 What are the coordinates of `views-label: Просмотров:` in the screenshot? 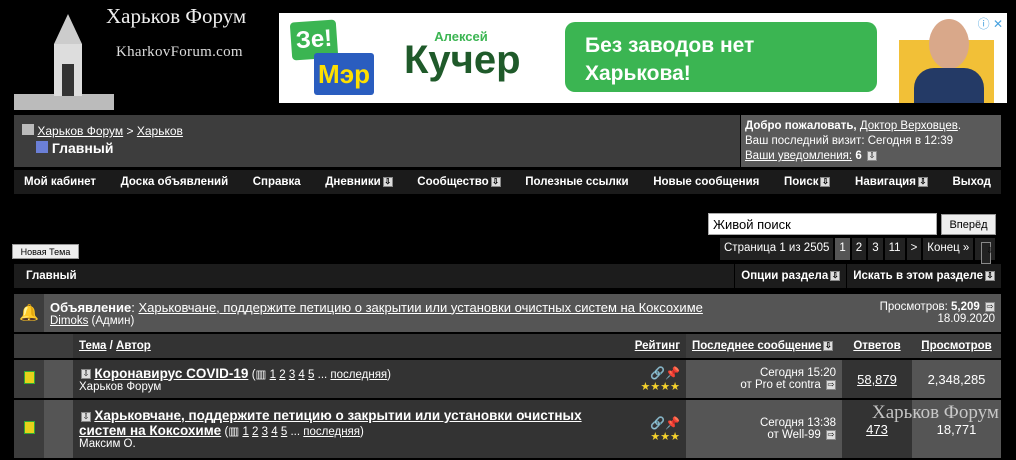 It's located at (913, 307).